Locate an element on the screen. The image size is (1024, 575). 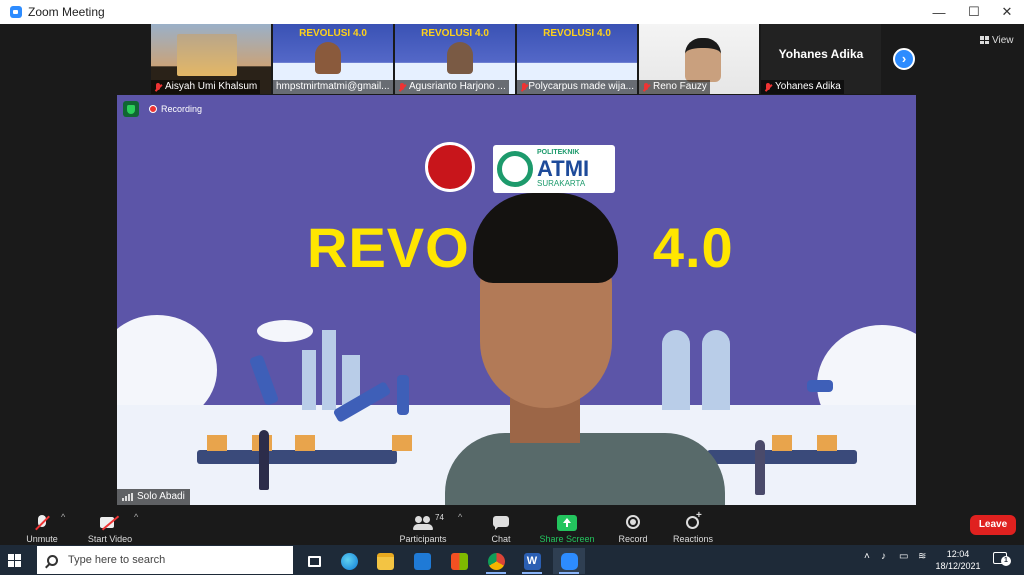
mail-icon is located at coordinates (422, 561).